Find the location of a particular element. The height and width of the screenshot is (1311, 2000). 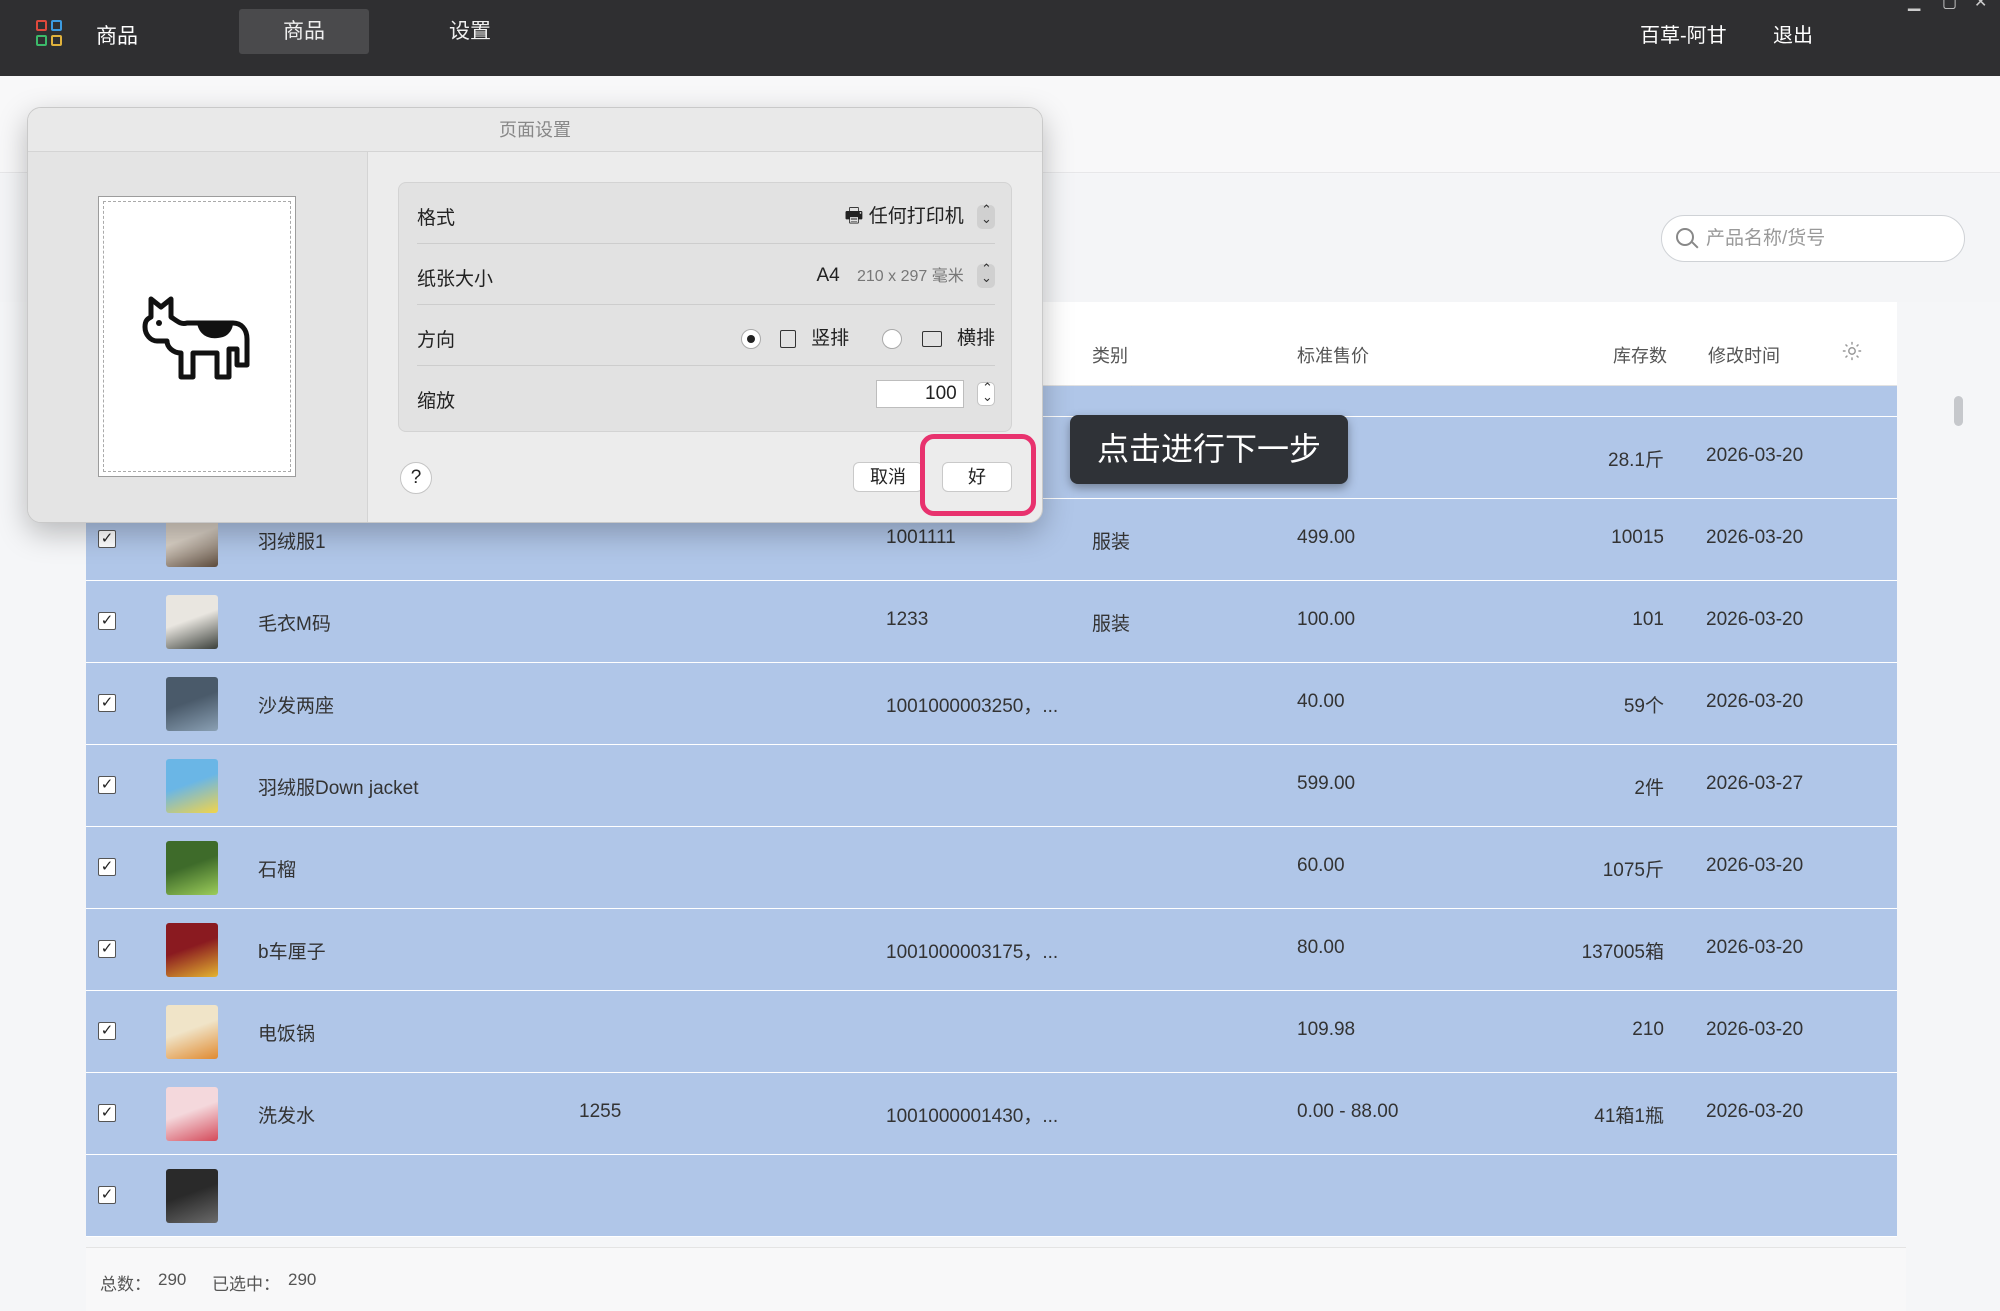

landscape-icon is located at coordinates (931, 338).